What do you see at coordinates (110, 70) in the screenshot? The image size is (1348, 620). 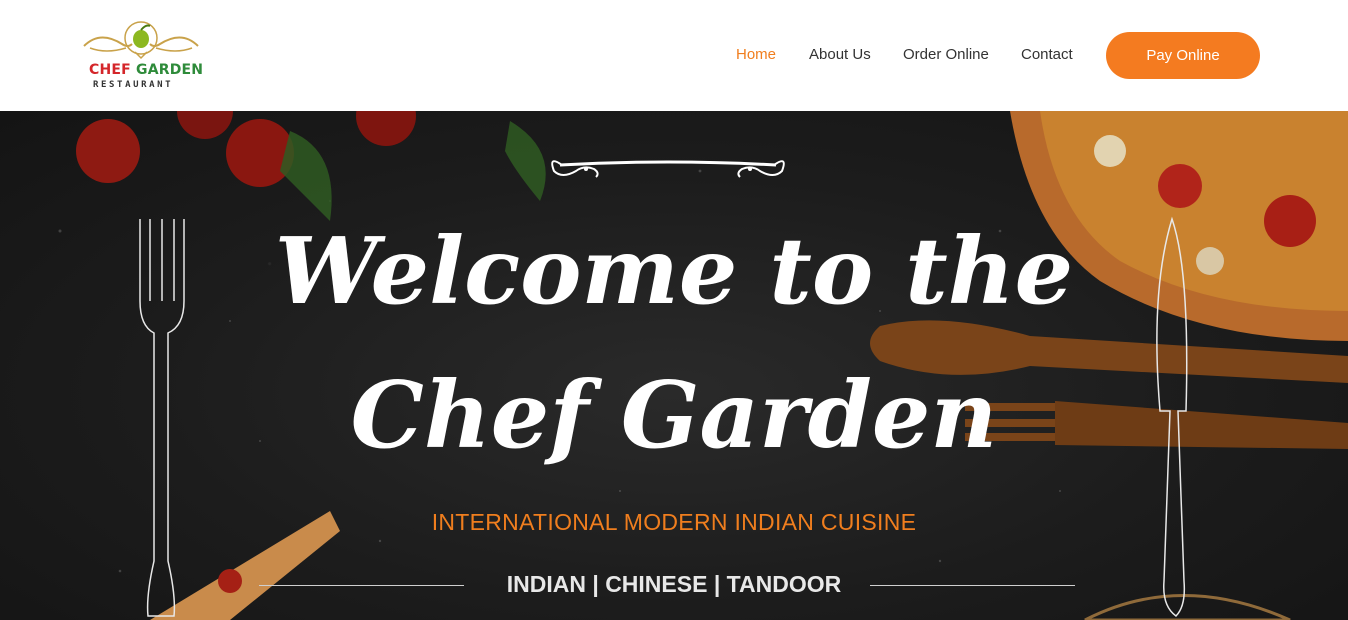 I see `logo-word-chef: CHEF` at bounding box center [110, 70].